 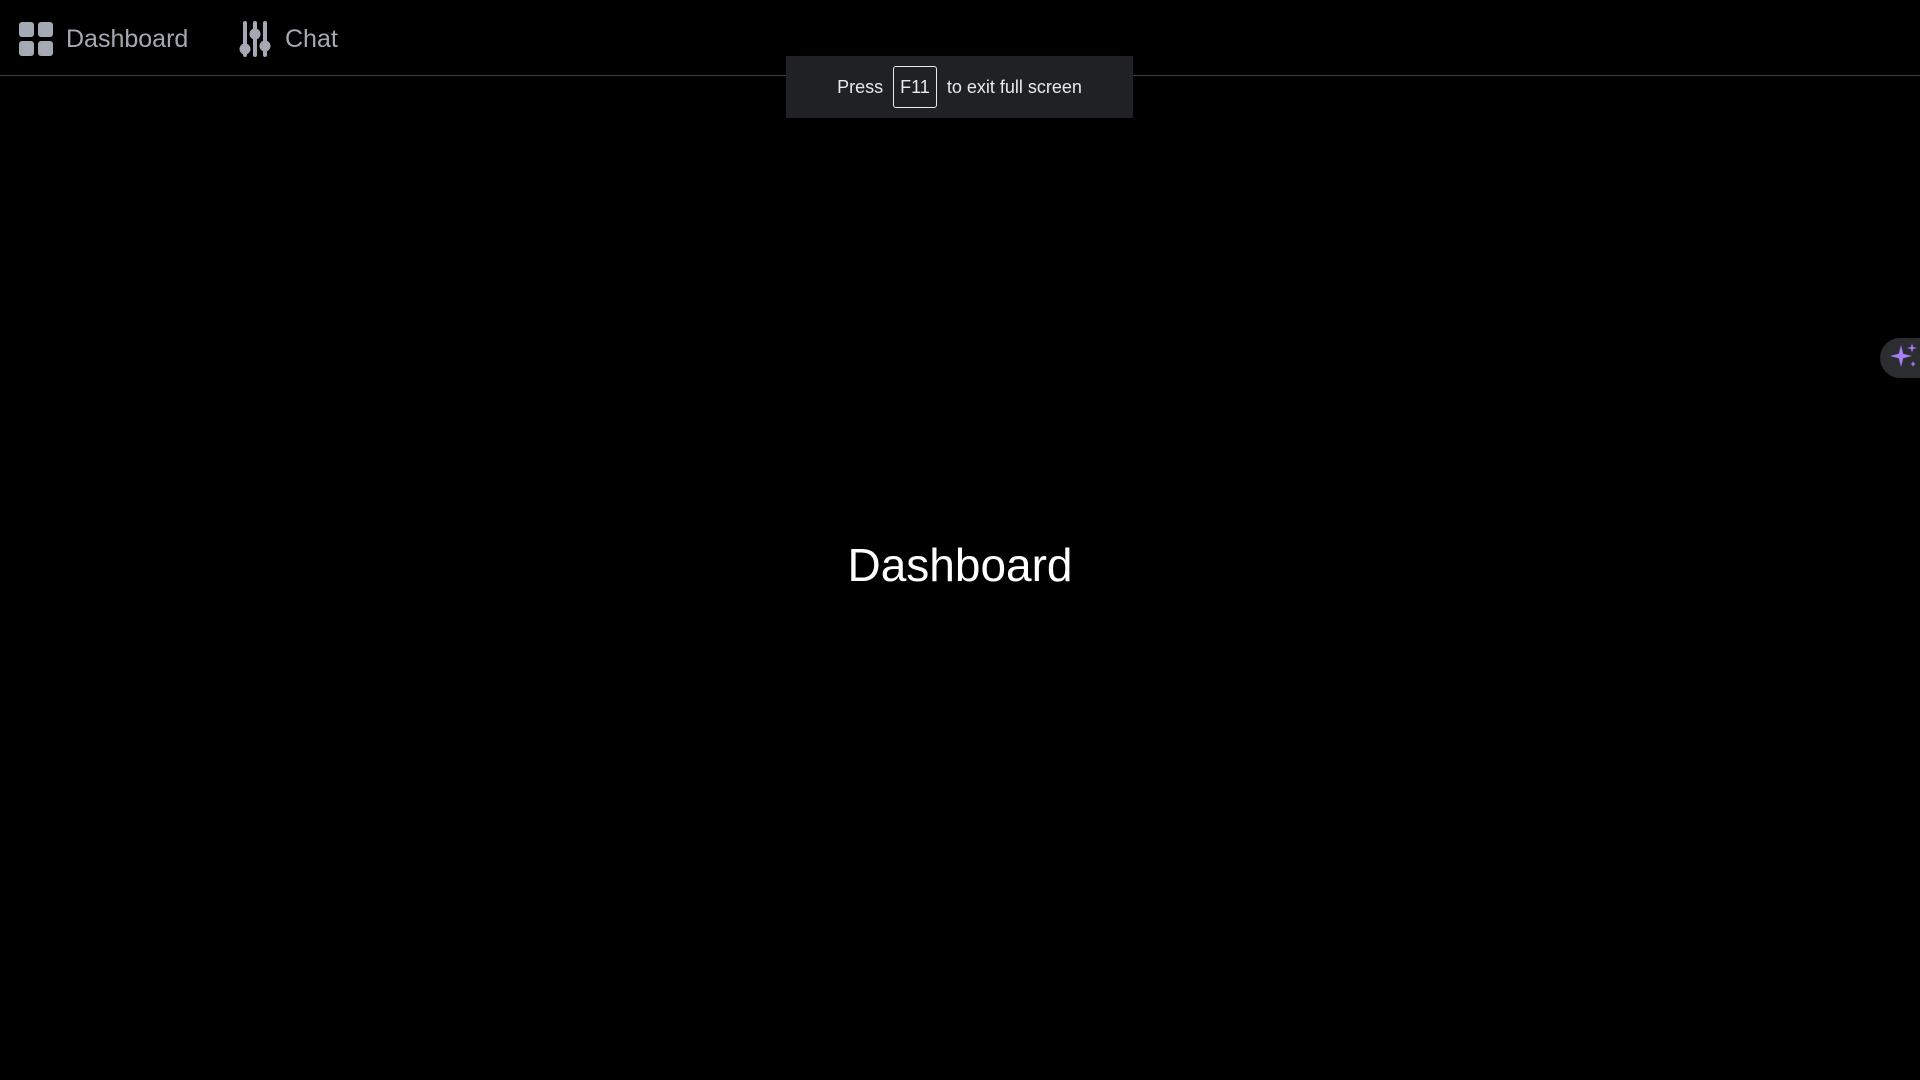 I want to click on toast-text-before: Press, so click(x=860, y=86).